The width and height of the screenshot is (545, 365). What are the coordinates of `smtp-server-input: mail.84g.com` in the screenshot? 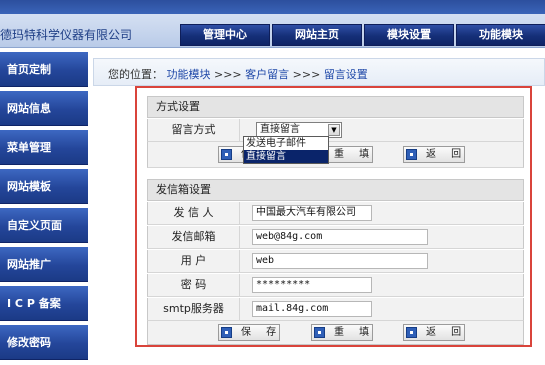 It's located at (312, 309).